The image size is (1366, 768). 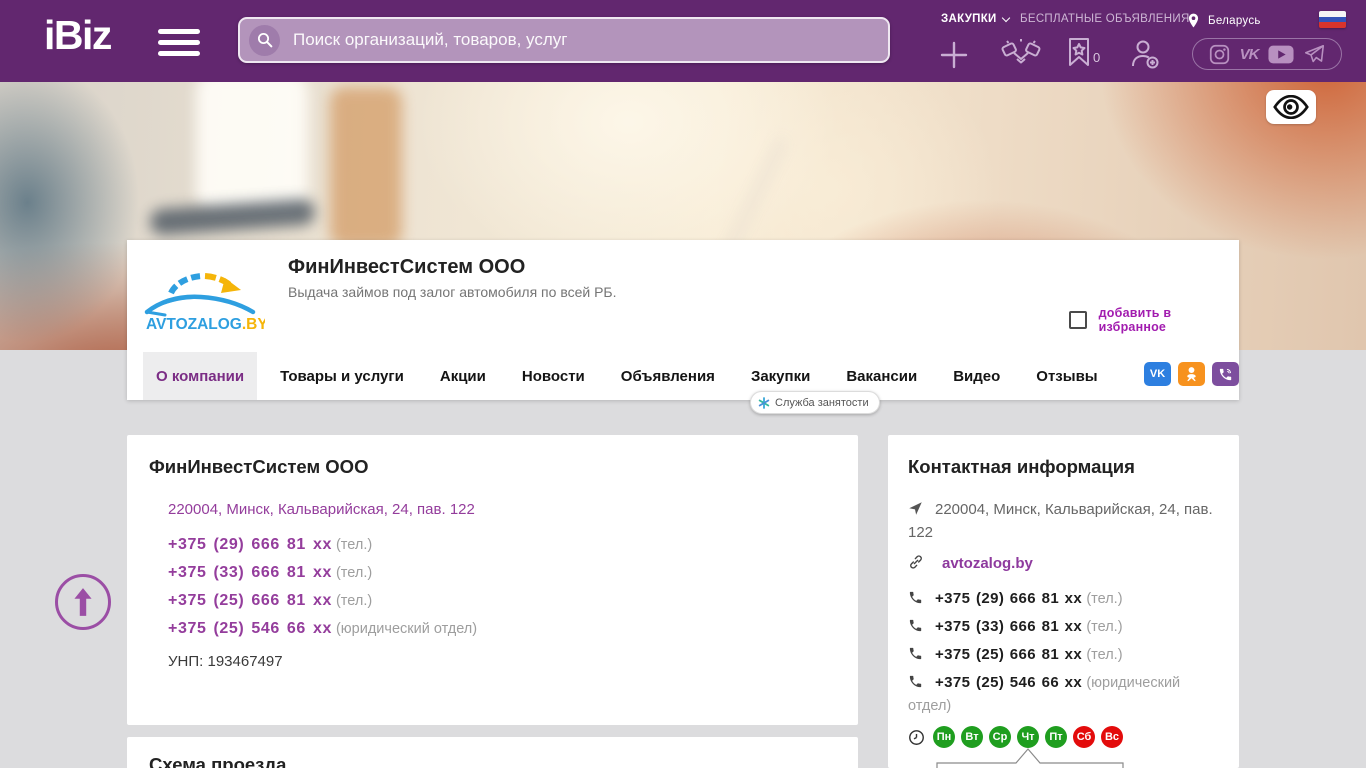 I want to click on company-social-links: VK, so click(x=1191, y=374).